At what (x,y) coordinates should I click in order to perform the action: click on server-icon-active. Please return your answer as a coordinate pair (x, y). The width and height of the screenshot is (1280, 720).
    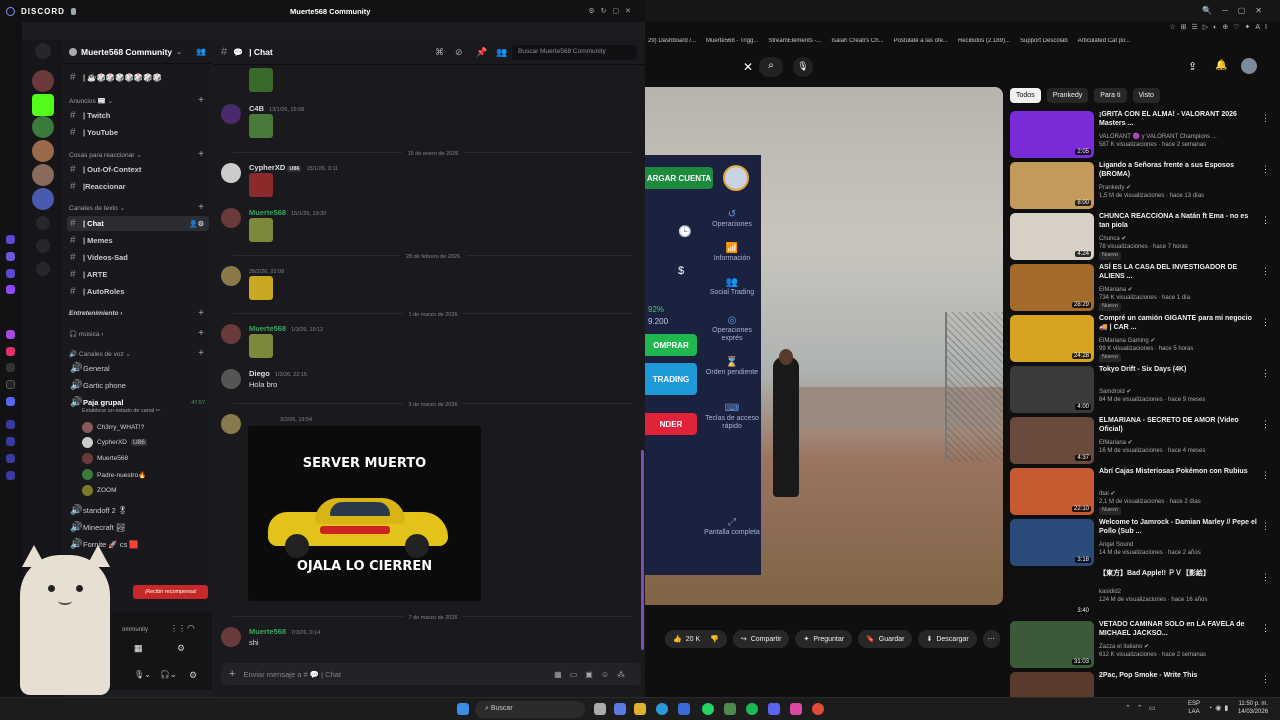
    Looking at the image, I should click on (43, 199).